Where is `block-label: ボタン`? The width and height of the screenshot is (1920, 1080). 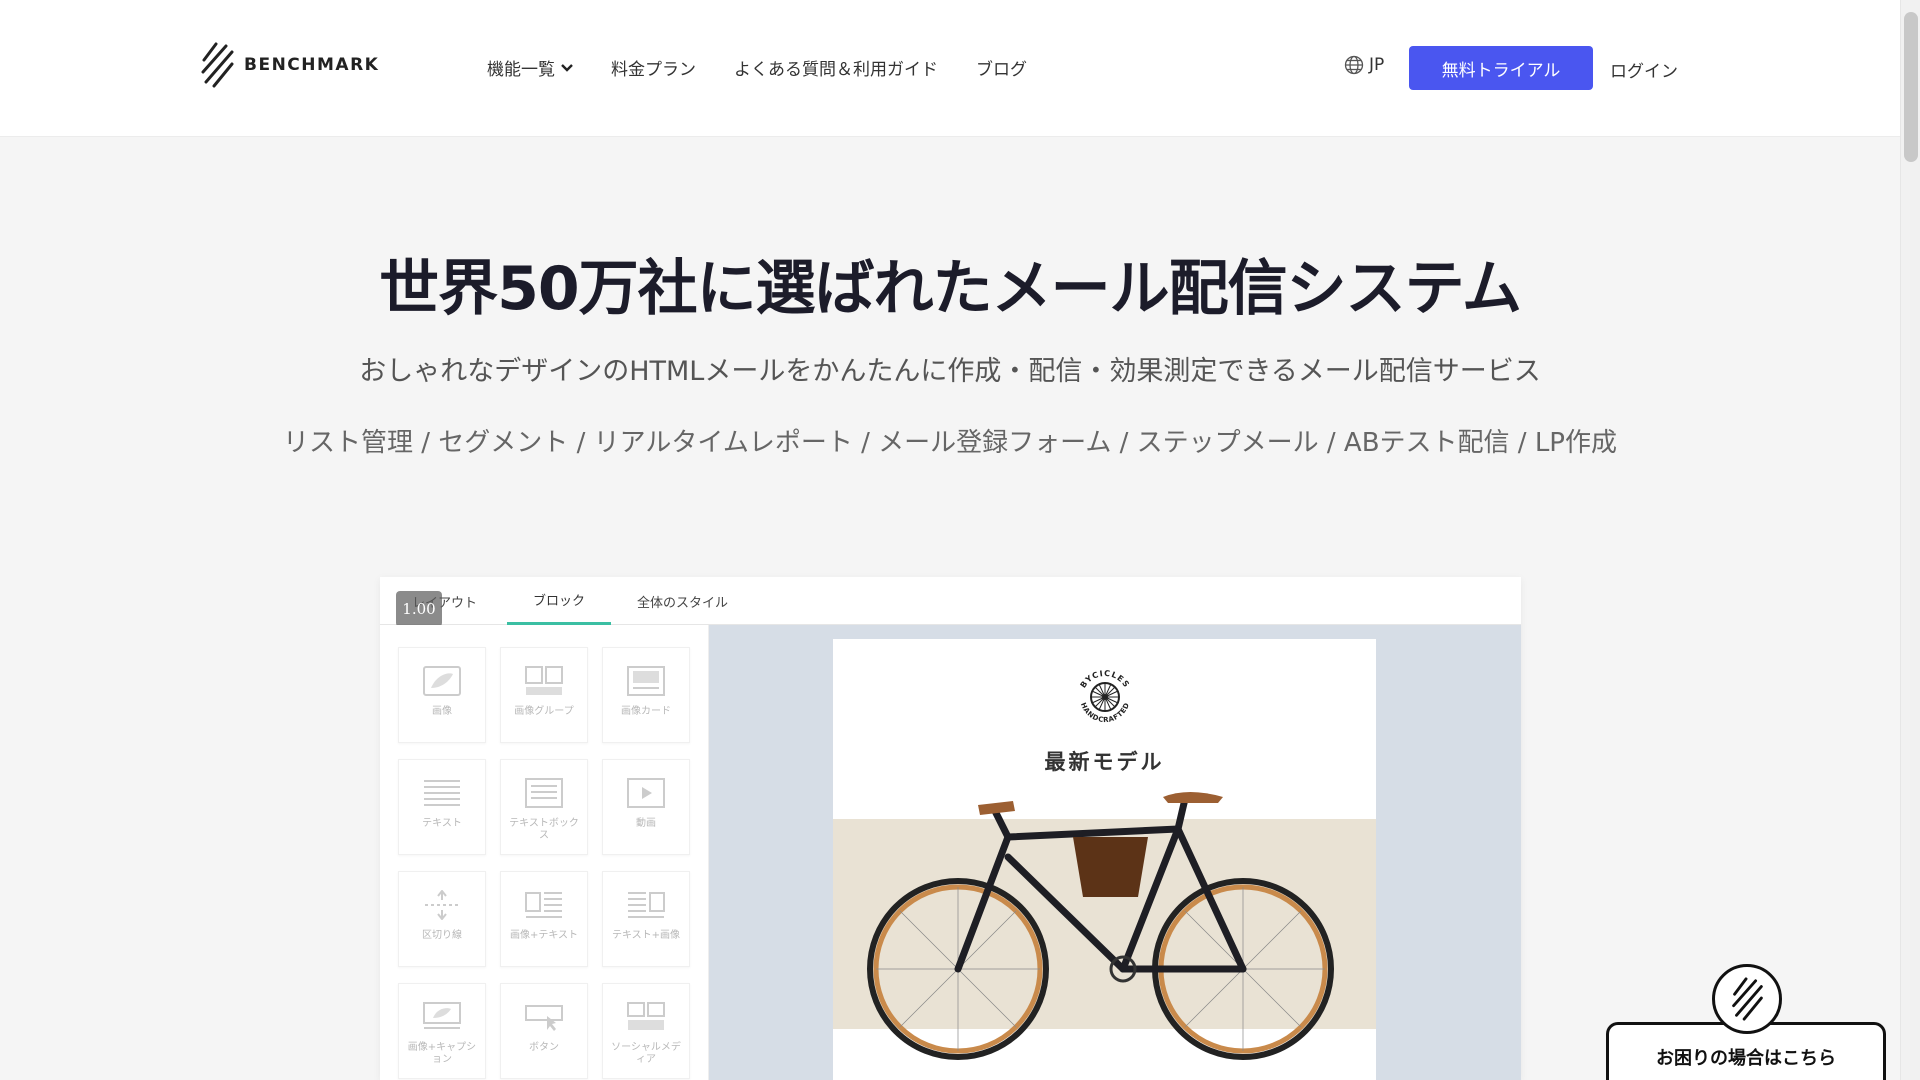 block-label: ボタン is located at coordinates (544, 1047).